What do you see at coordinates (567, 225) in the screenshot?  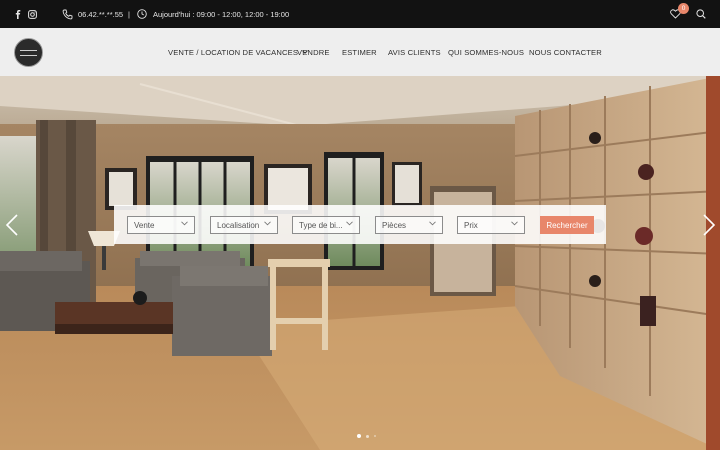 I see `search-button: Rechercher` at bounding box center [567, 225].